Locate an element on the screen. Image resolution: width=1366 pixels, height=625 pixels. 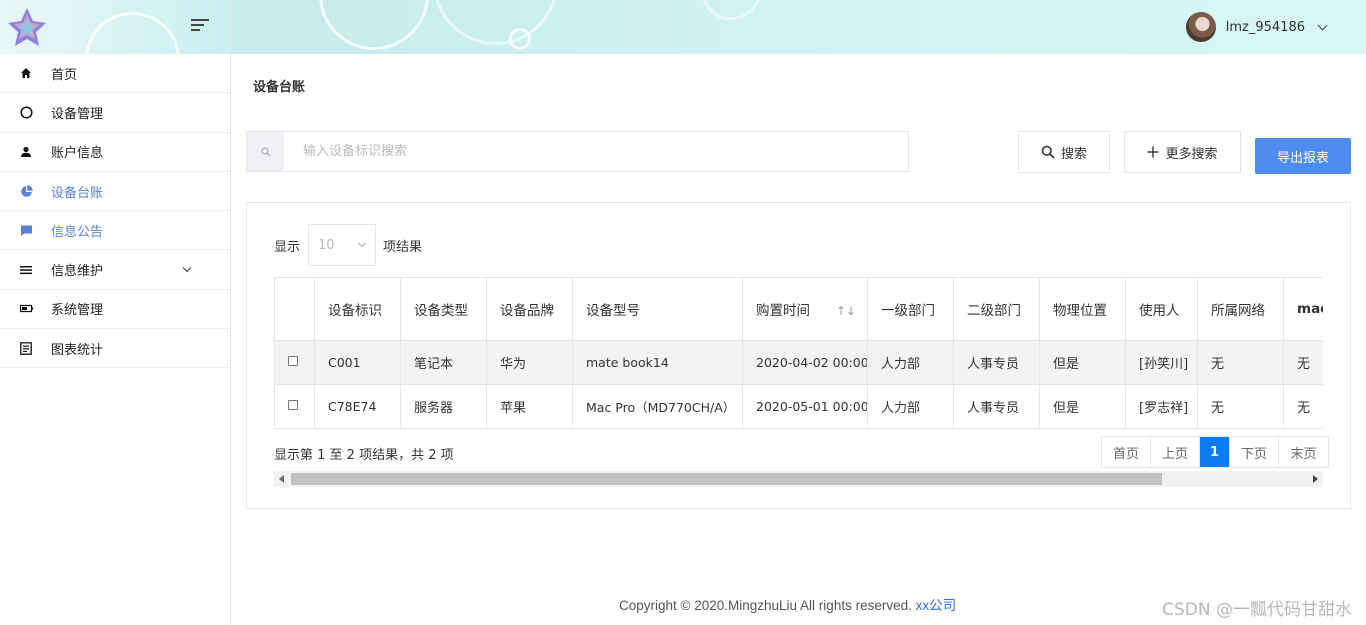
logo-icon is located at coordinates (27, 27).